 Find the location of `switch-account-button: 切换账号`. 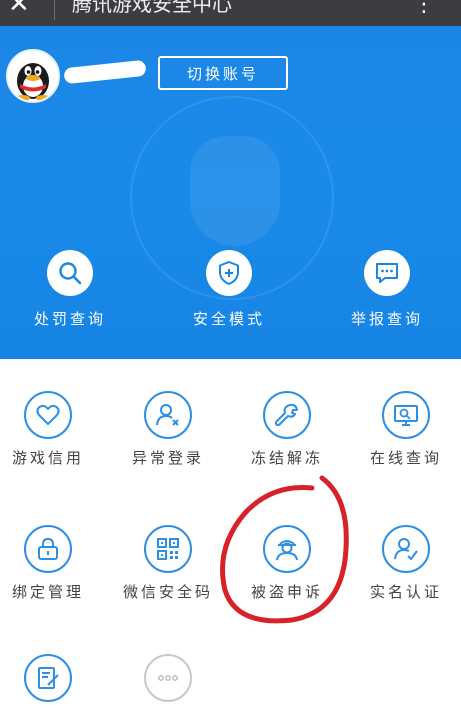

switch-account-button: 切换账号 is located at coordinates (223, 73).